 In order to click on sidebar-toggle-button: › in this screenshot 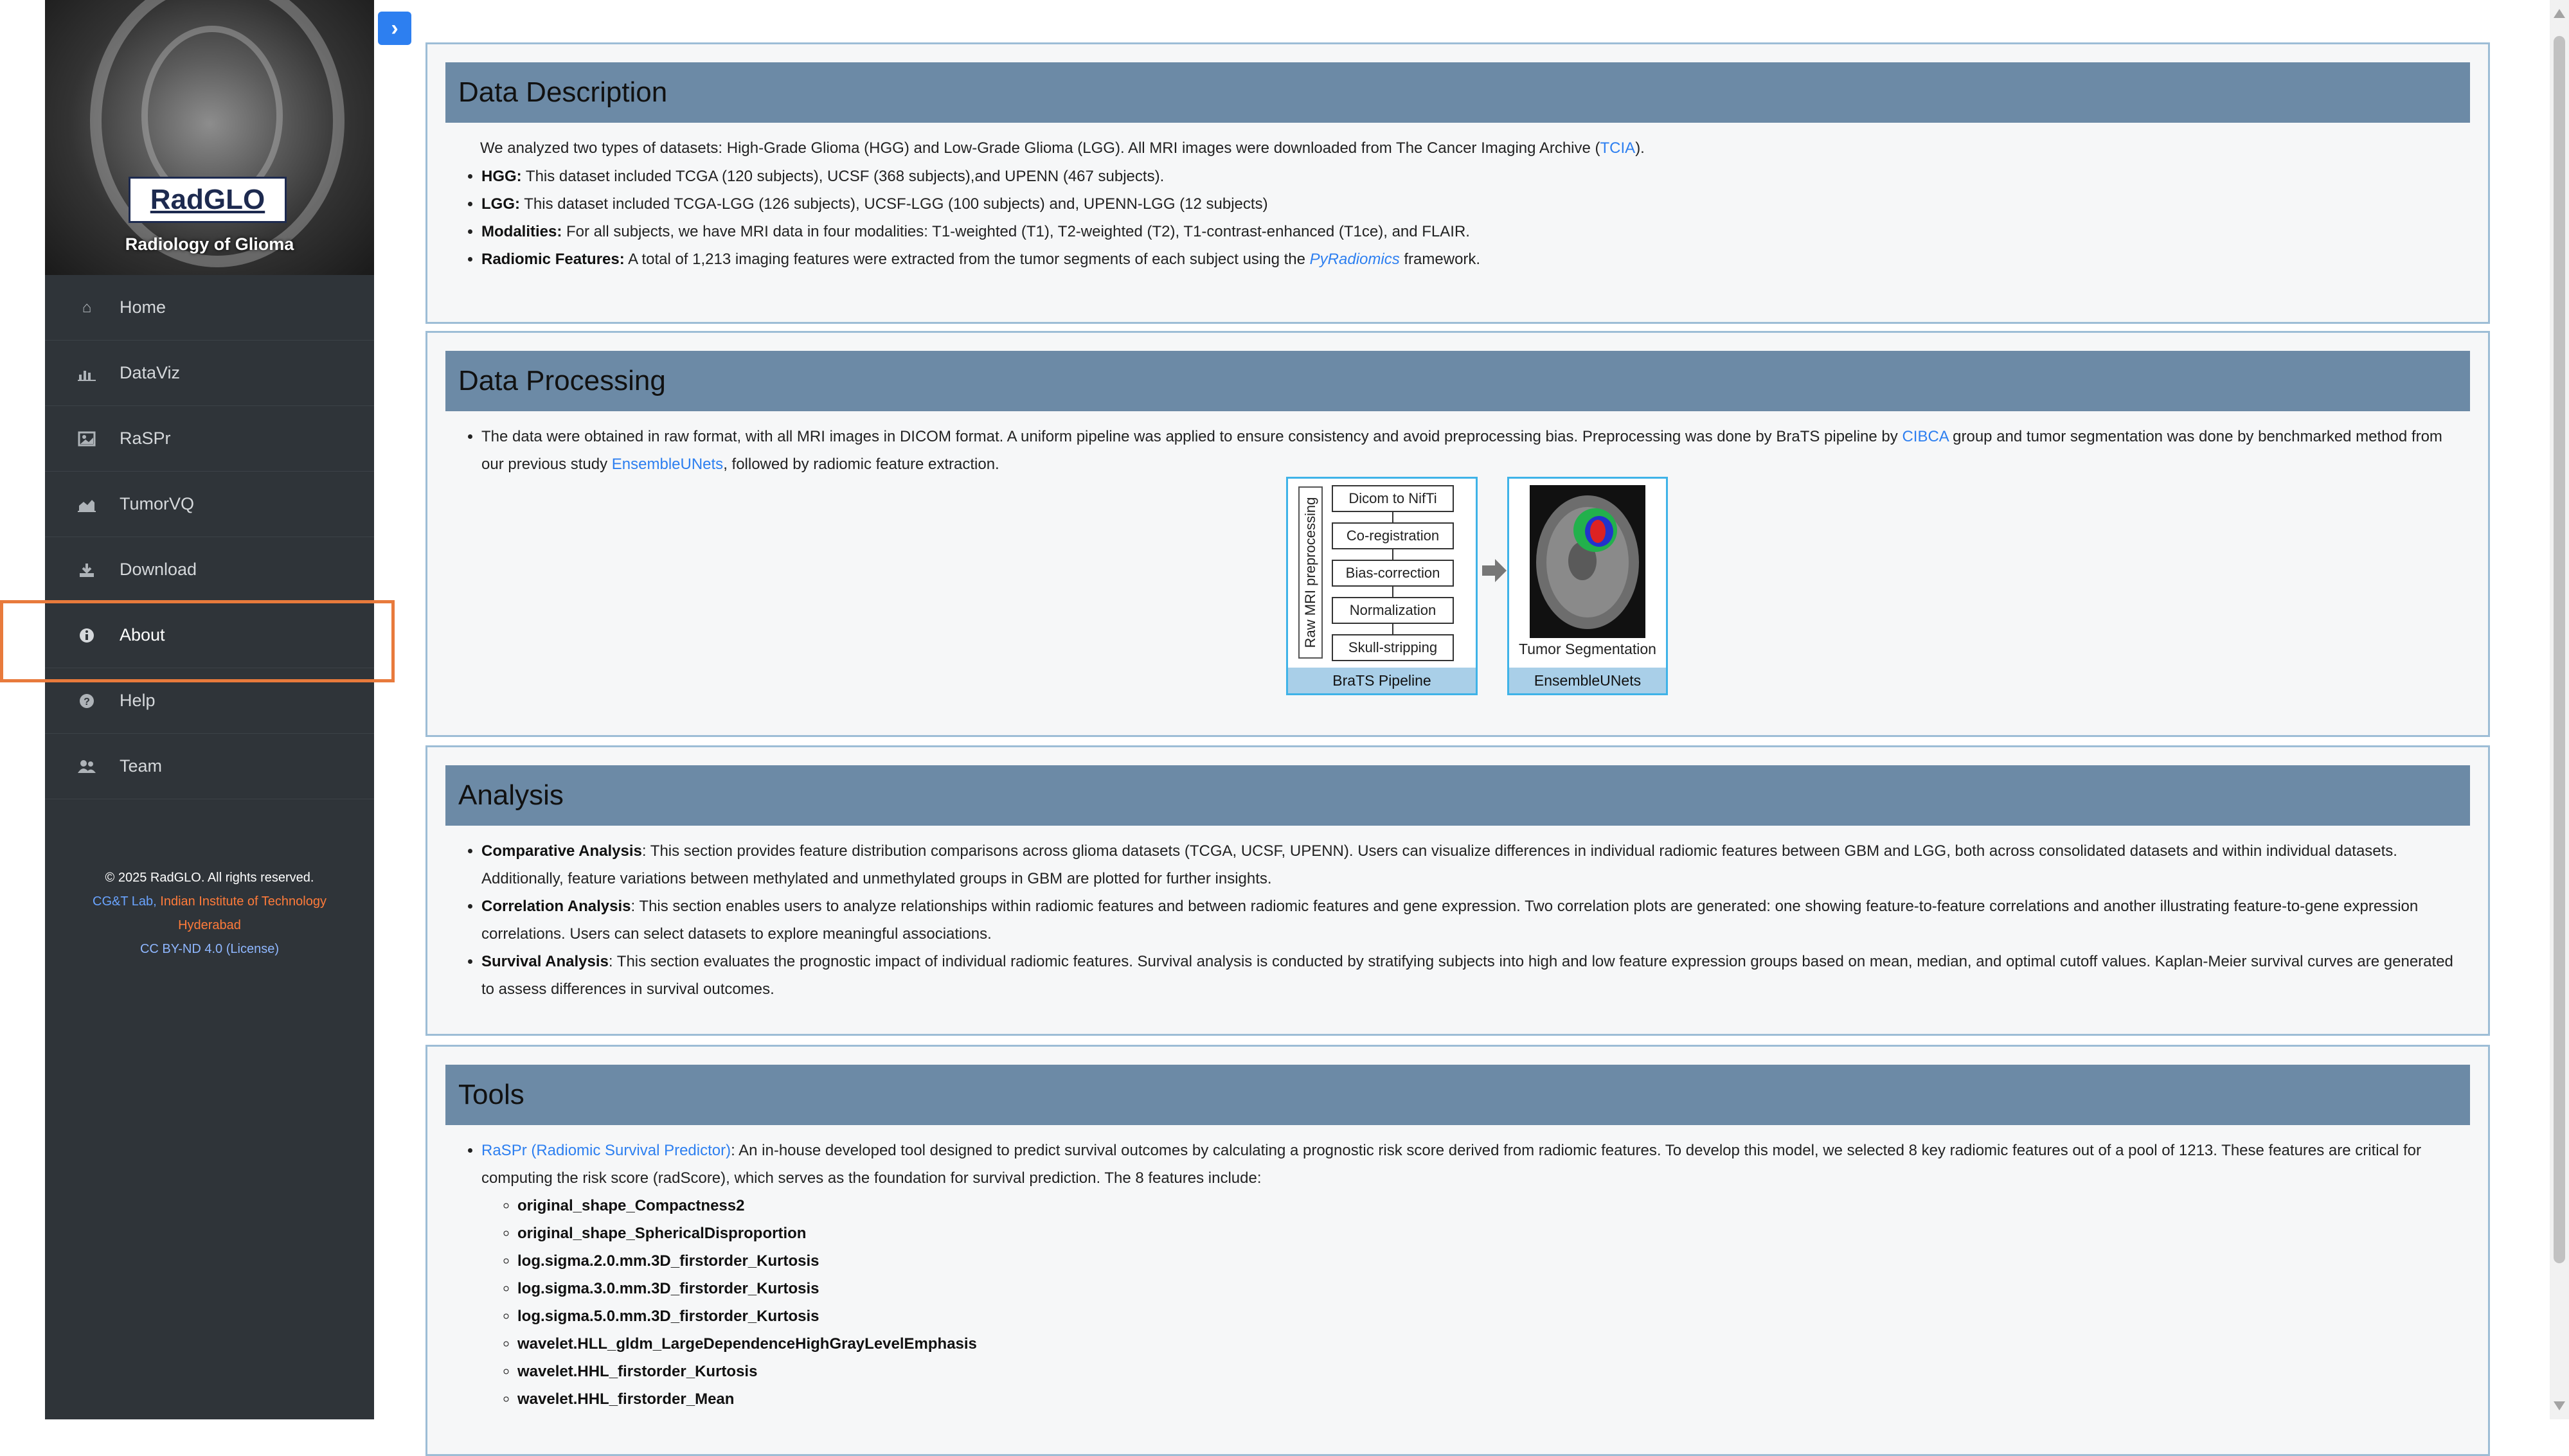, I will do `click(394, 28)`.